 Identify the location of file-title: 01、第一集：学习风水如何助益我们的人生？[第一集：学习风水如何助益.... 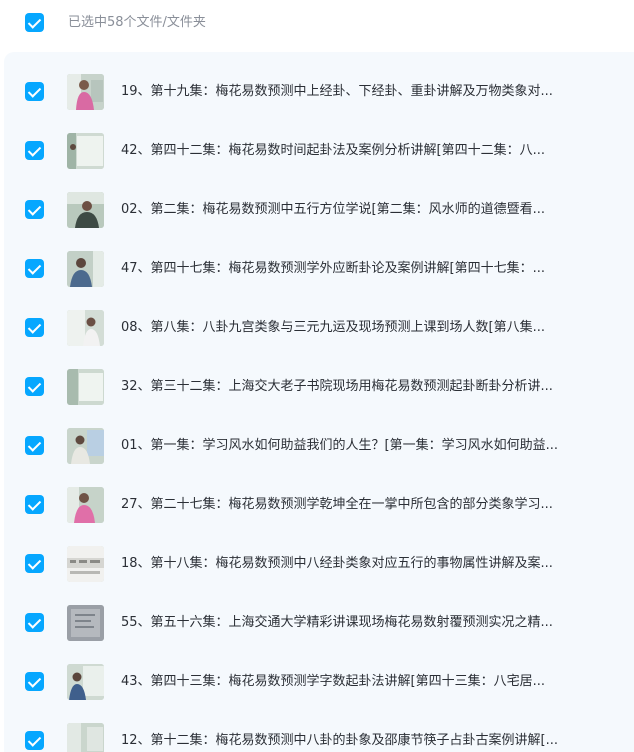
(353, 445).